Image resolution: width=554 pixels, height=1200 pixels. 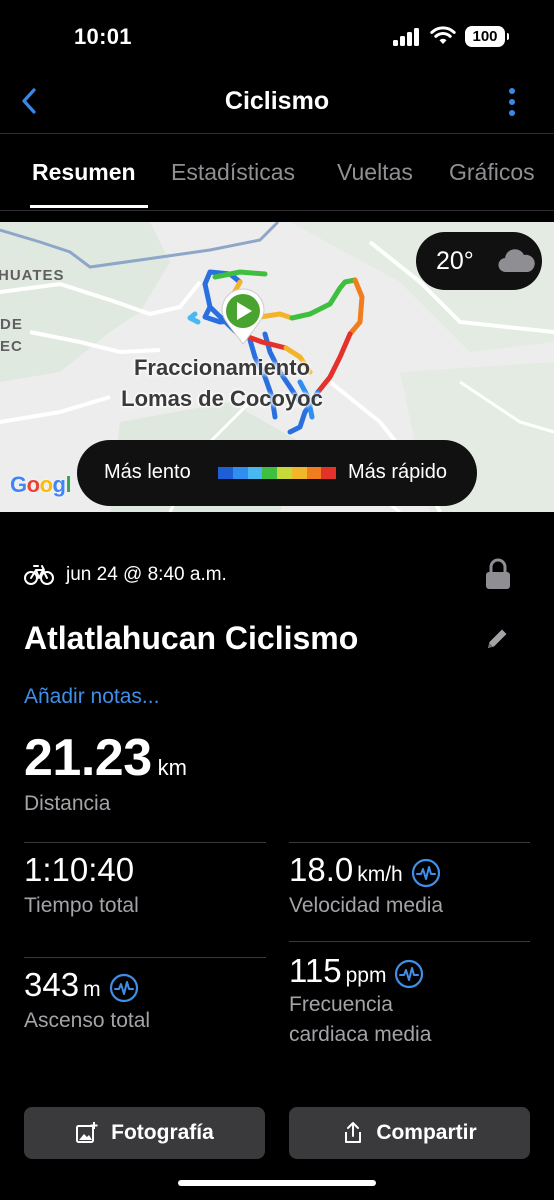 What do you see at coordinates (88, 758) in the screenshot?
I see `distance-number: 21.23` at bounding box center [88, 758].